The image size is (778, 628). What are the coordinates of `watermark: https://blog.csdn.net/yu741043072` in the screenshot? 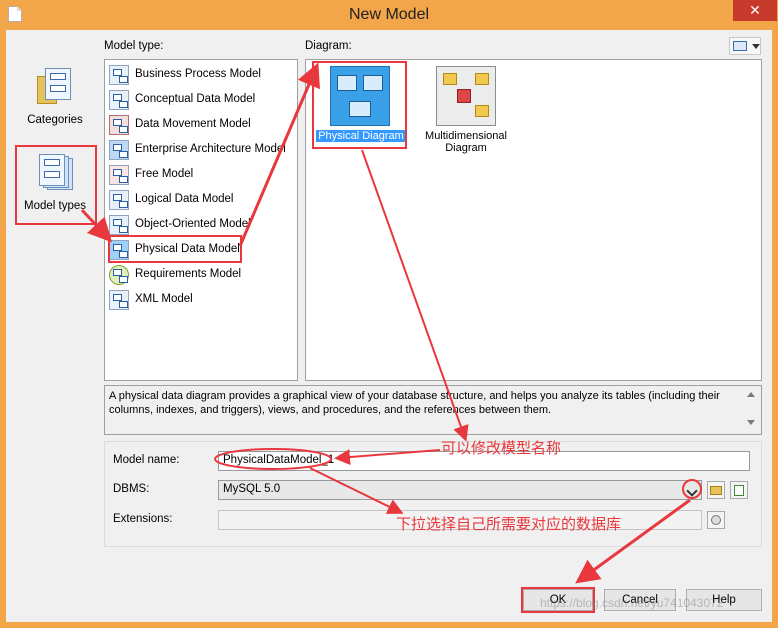 It's located at (632, 603).